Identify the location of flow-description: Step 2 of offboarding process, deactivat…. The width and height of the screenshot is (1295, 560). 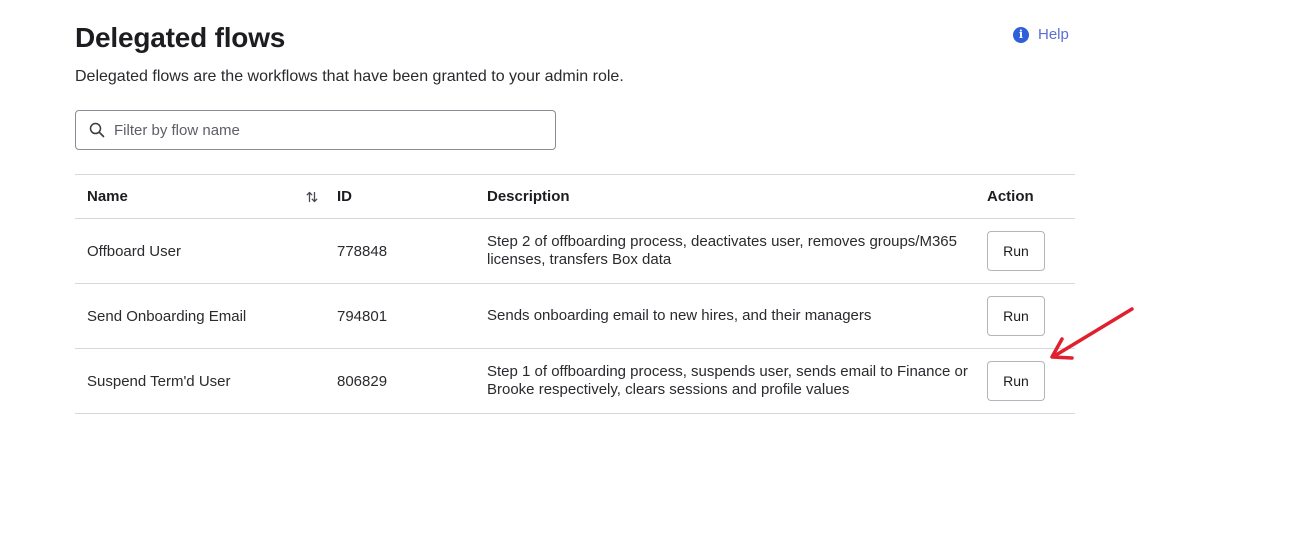
(722, 250).